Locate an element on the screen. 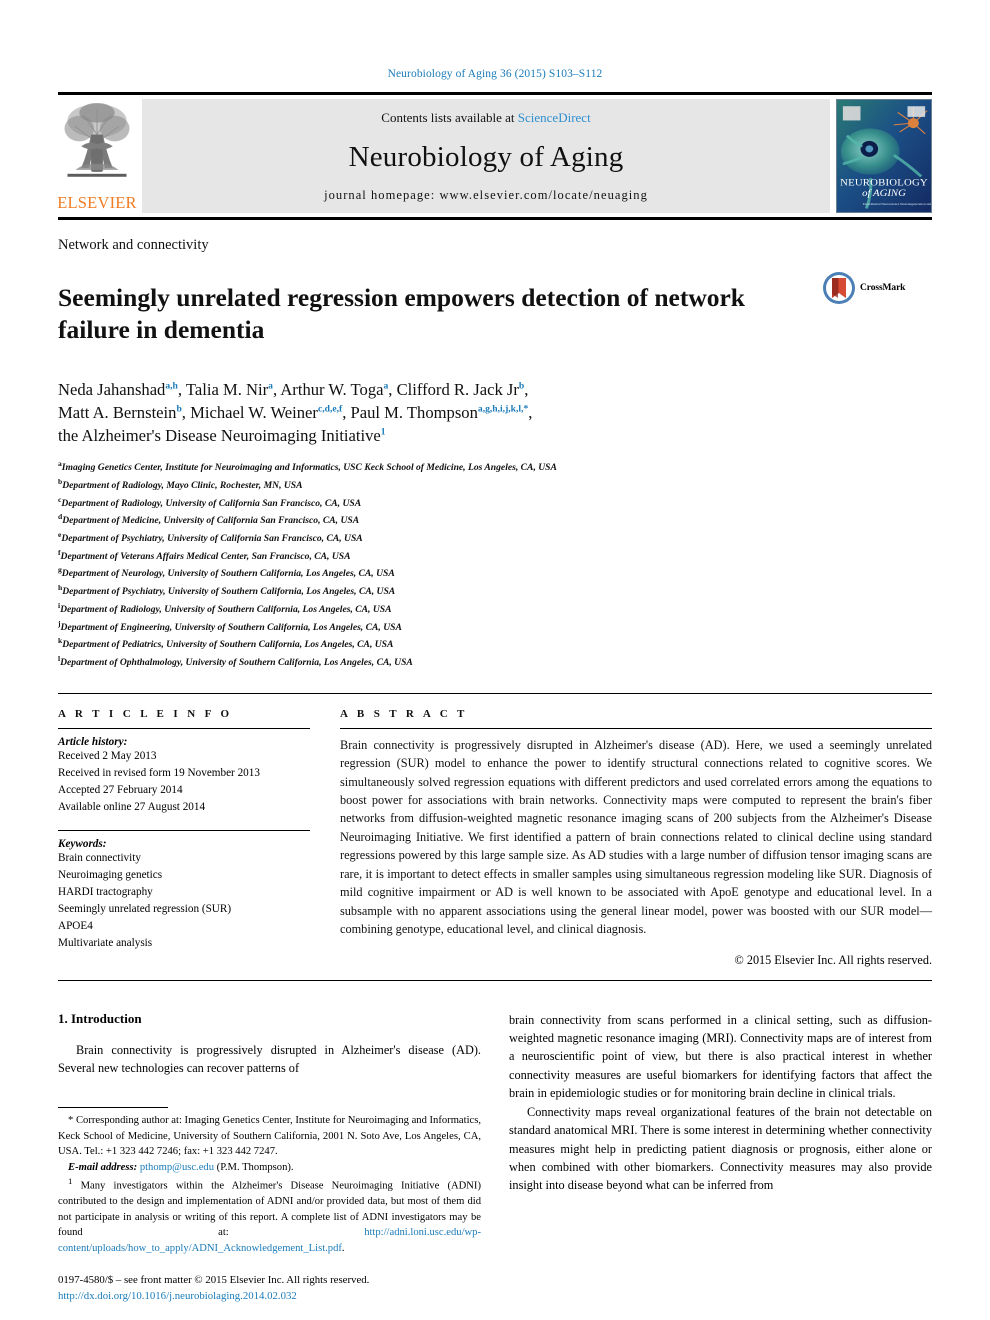 Image resolution: width=990 pixels, height=1320 pixels. author-affil-marker: a,h is located at coordinates (171, 386).